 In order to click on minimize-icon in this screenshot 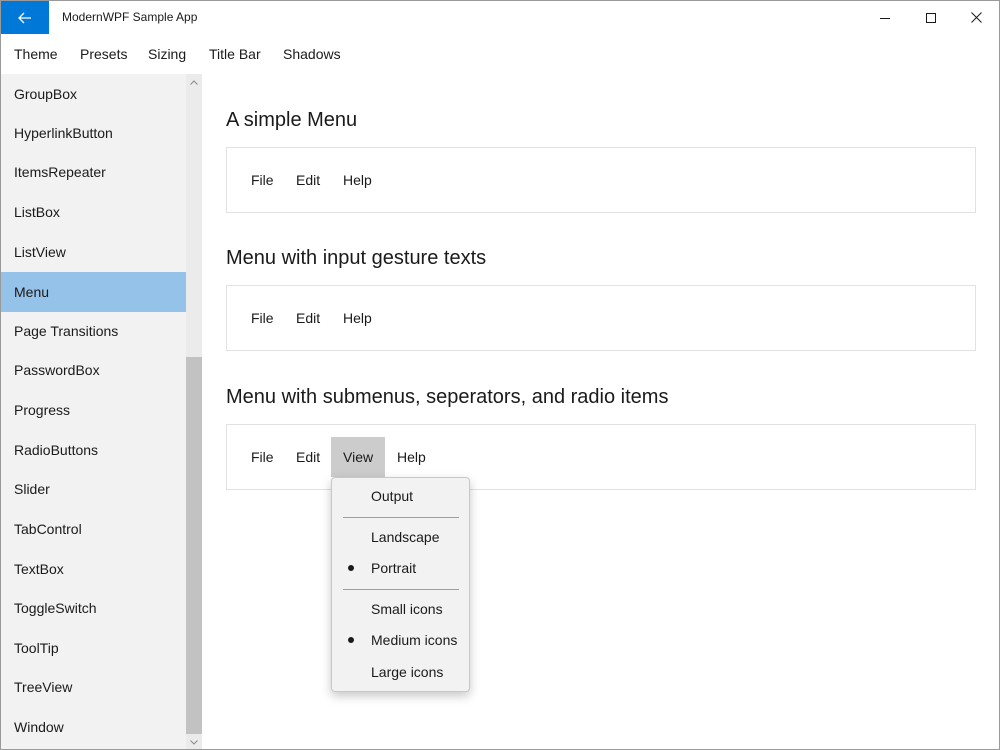, I will do `click(885, 18)`.